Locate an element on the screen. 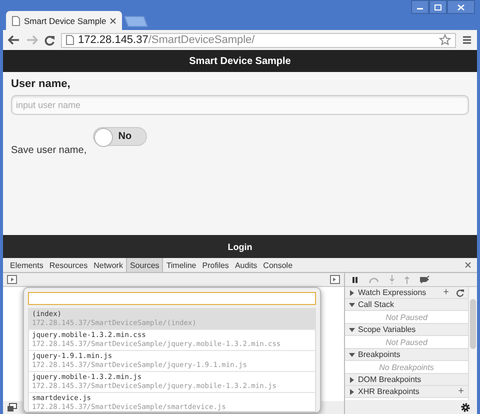 The image size is (480, 414). address-bar: 172.28.145.37/SmartDeviceSample/ is located at coordinates (258, 40).